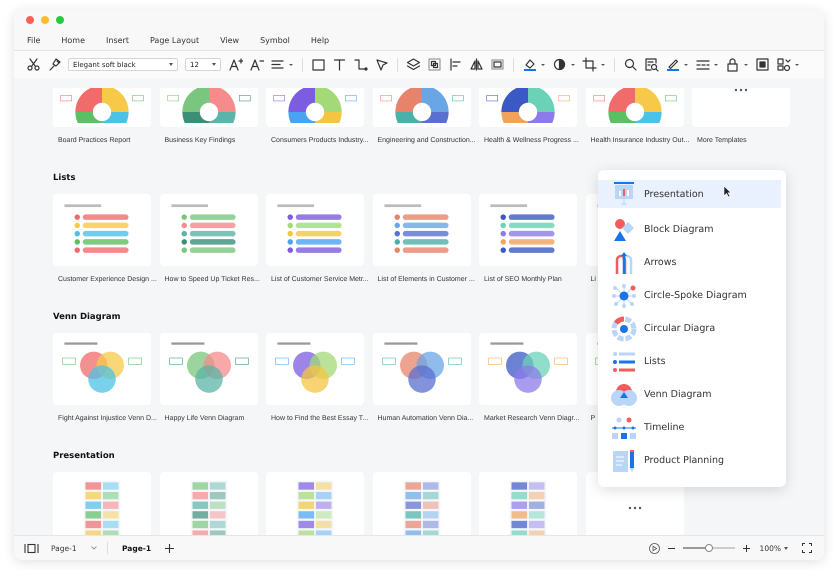 The image size is (838, 576). What do you see at coordinates (689, 229) in the screenshot?
I see `menu-item: Block Diagram` at bounding box center [689, 229].